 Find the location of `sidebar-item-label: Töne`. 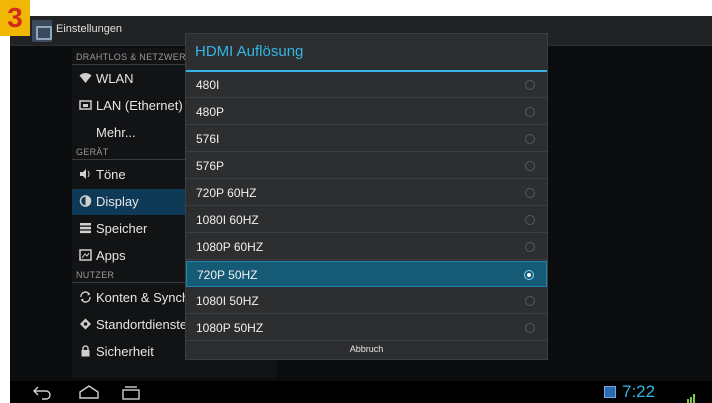

sidebar-item-label: Töne is located at coordinates (111, 174).